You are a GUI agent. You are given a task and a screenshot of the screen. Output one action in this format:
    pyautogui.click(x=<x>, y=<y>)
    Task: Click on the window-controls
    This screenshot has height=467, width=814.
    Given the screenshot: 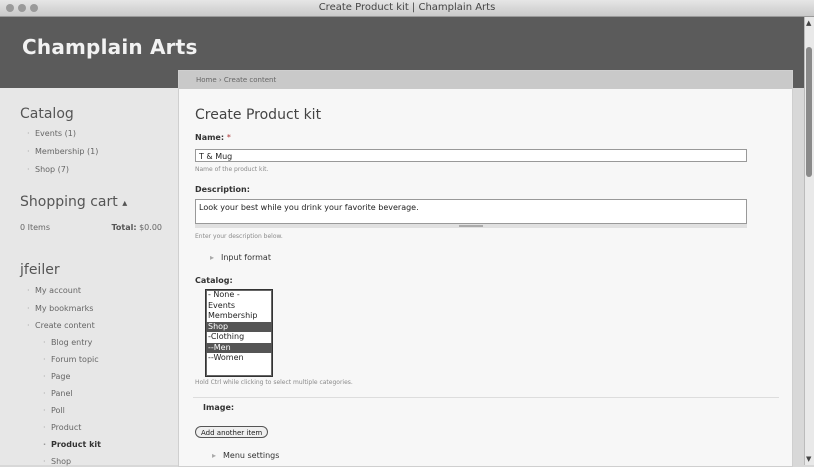 What is the action you would take?
    pyautogui.click(x=22, y=8)
    